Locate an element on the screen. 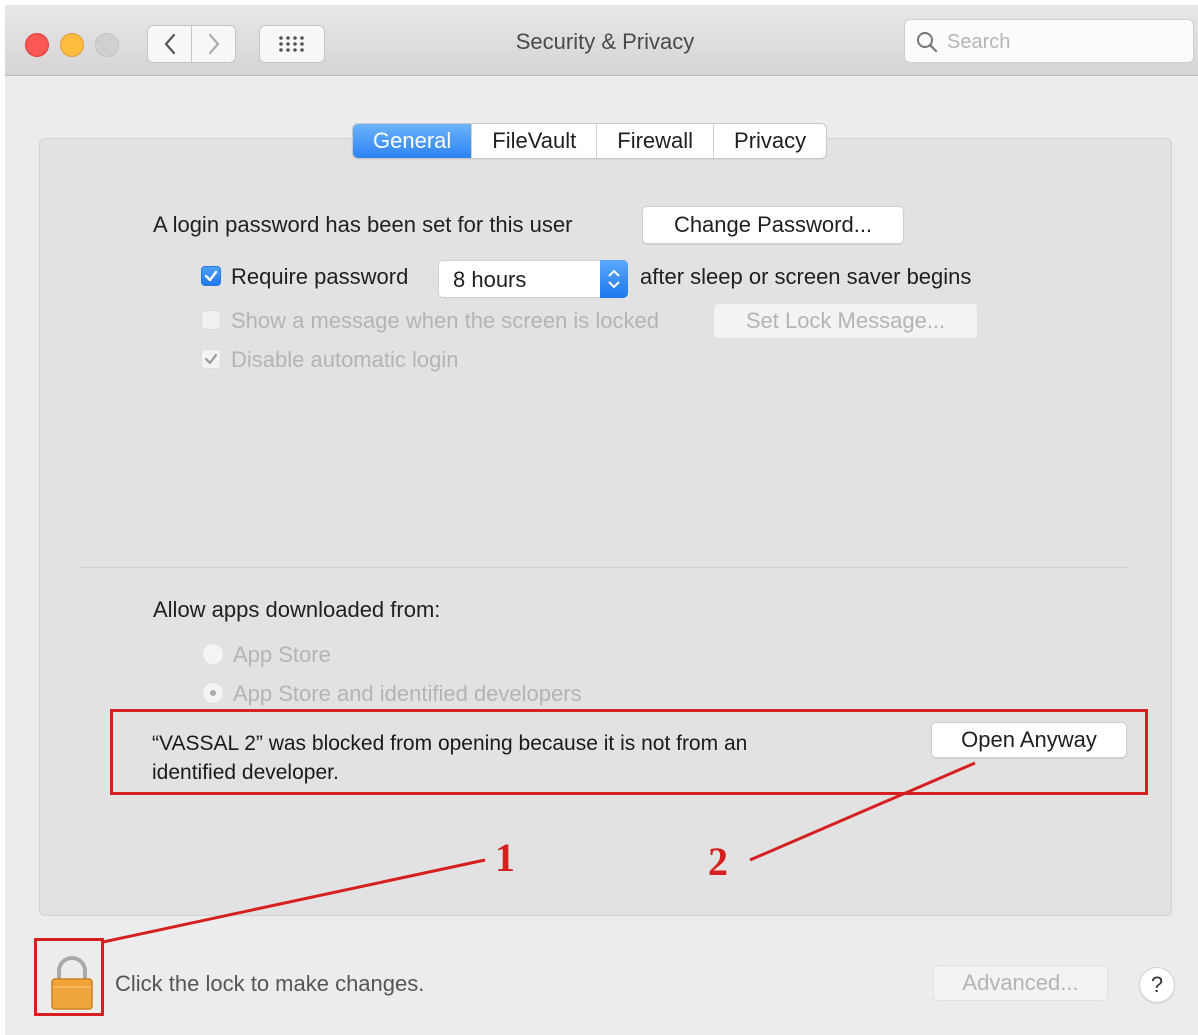 Image resolution: width=1198 pixels, height=1035 pixels. annotation-step-2: 2 is located at coordinates (718, 861).